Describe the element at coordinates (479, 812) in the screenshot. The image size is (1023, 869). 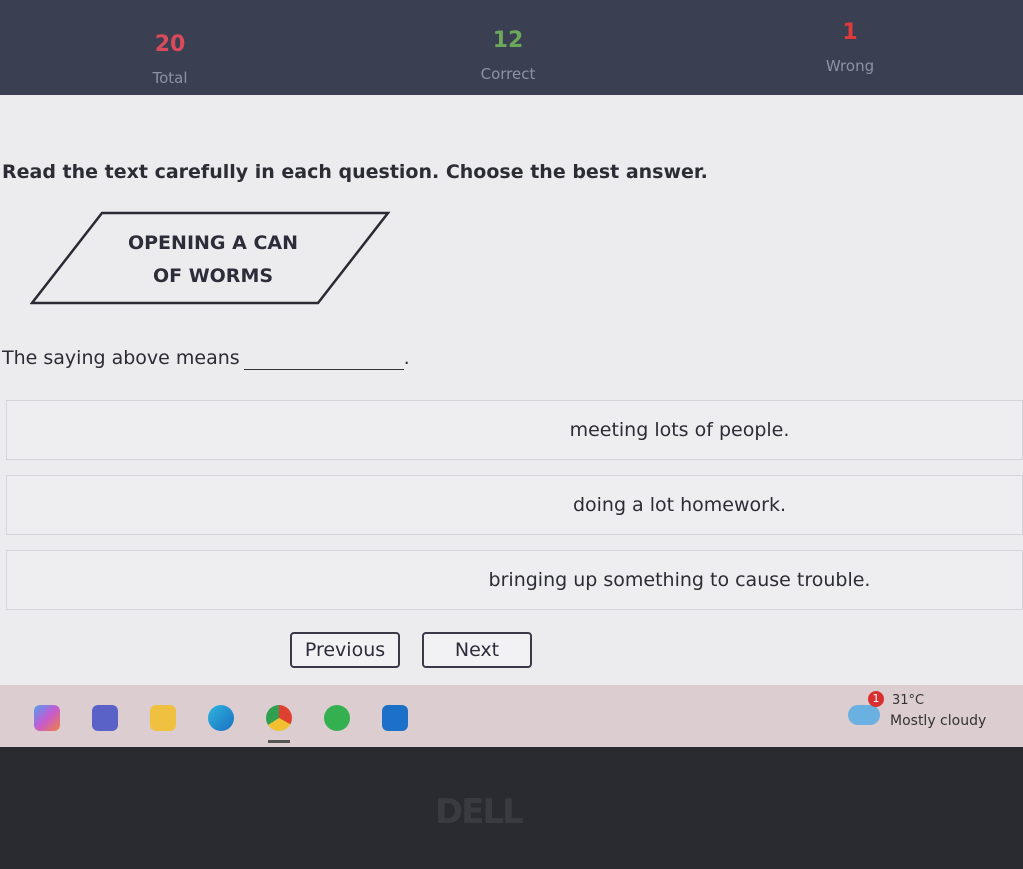
I see `dell-logo: DELL` at that location.